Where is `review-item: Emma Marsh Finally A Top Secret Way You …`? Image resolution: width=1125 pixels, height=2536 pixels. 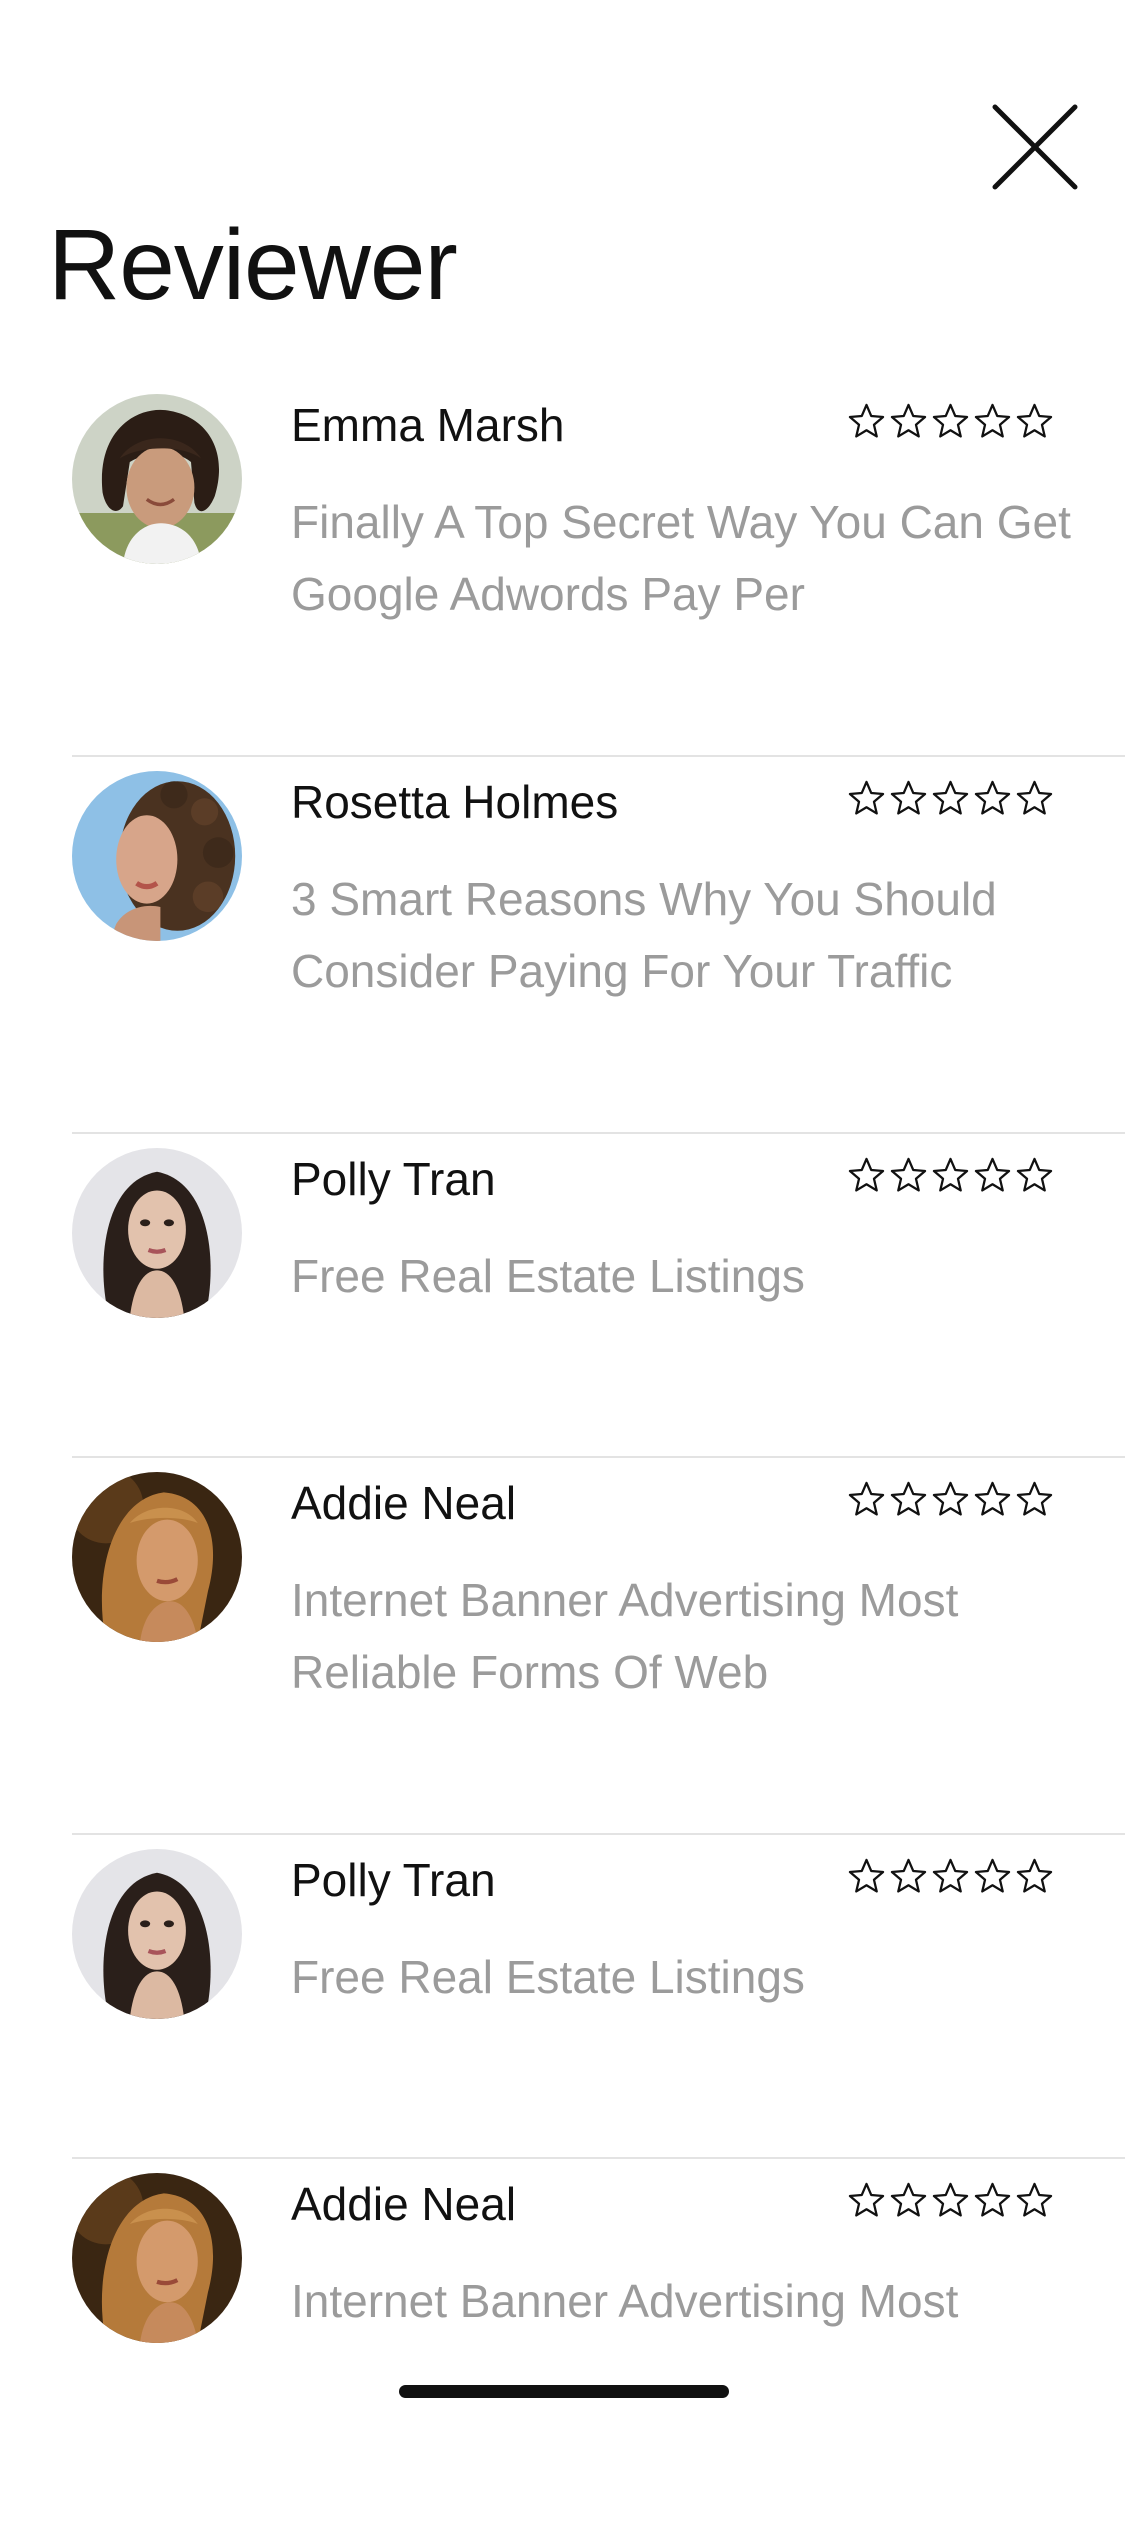
review-item: Emma Marsh Finally A Top Secret Way You … is located at coordinates (562, 568).